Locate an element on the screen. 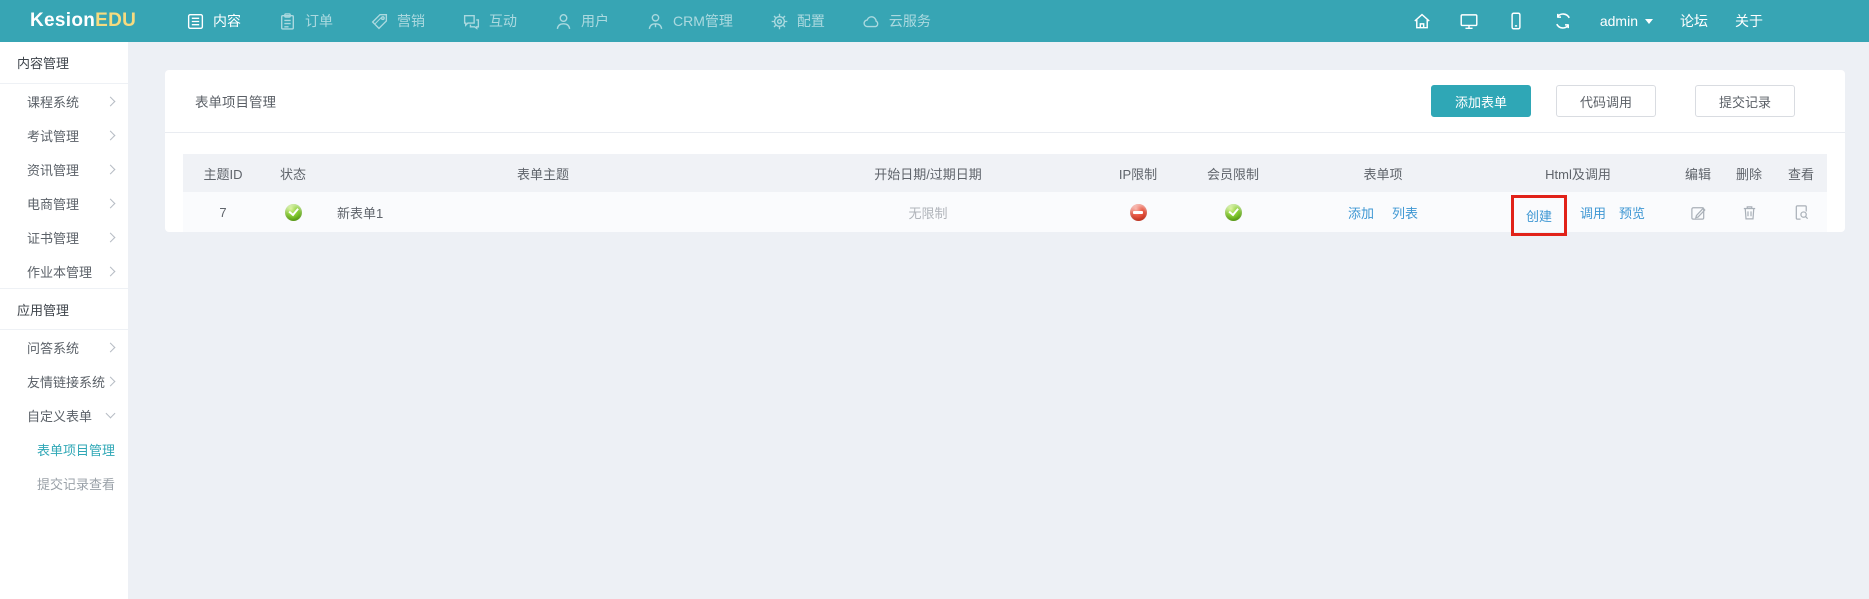 The image size is (1869, 599). header-form-items: 表单项 is located at coordinates (1383, 174).